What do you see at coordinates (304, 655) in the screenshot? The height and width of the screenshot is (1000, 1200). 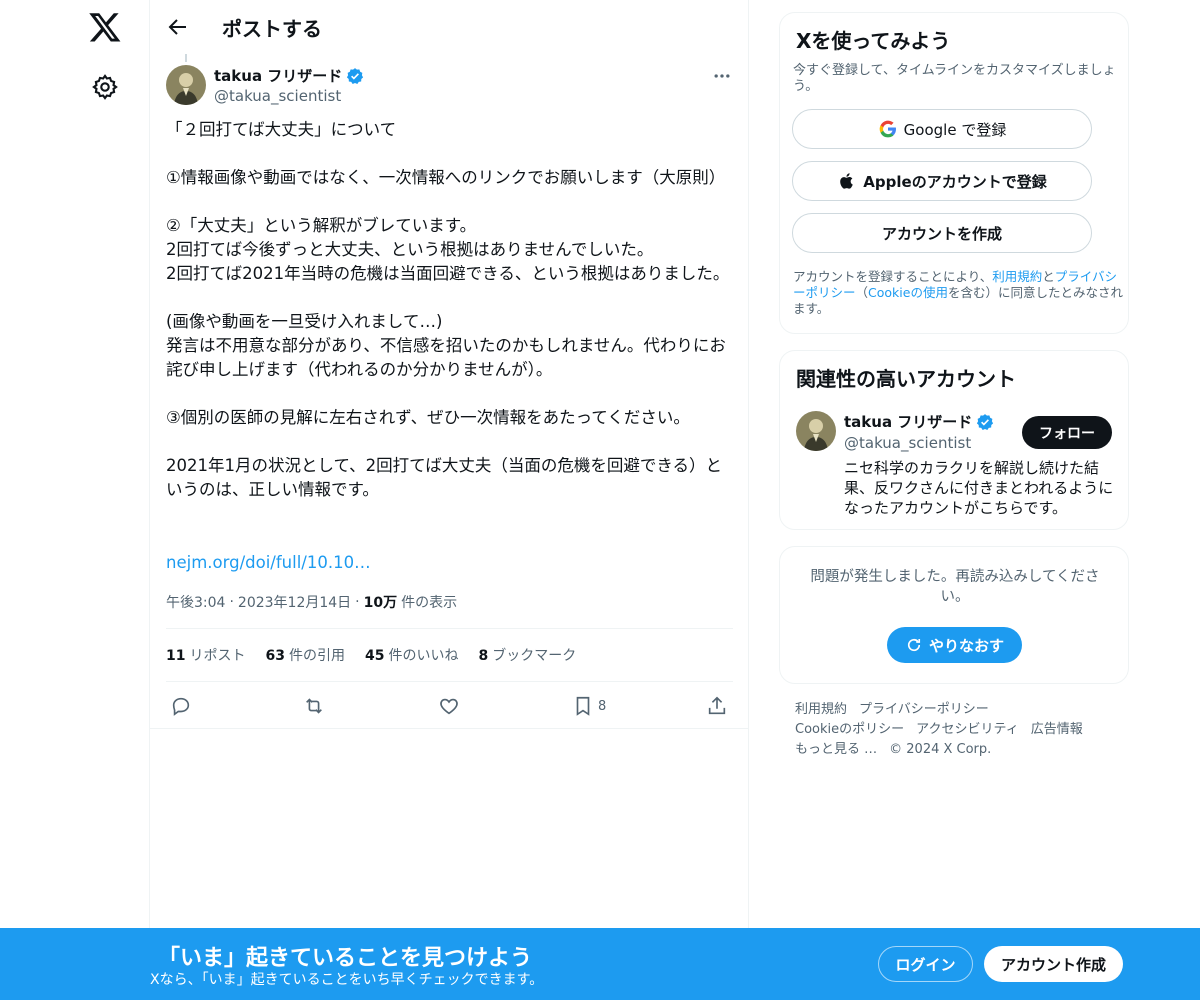 I see `quotes-stat: 63 件の引用` at bounding box center [304, 655].